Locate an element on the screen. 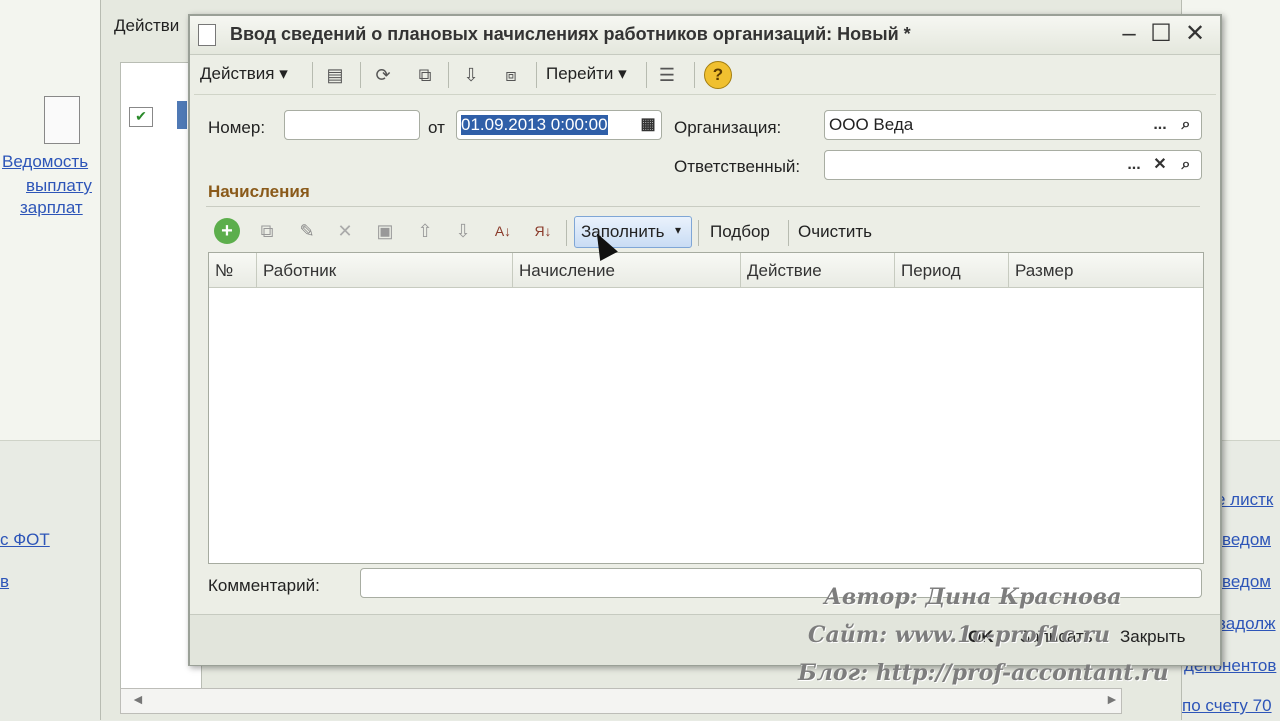 This screenshot has width=1280, height=721. end-edit-icon: ▣ is located at coordinates (385, 231).